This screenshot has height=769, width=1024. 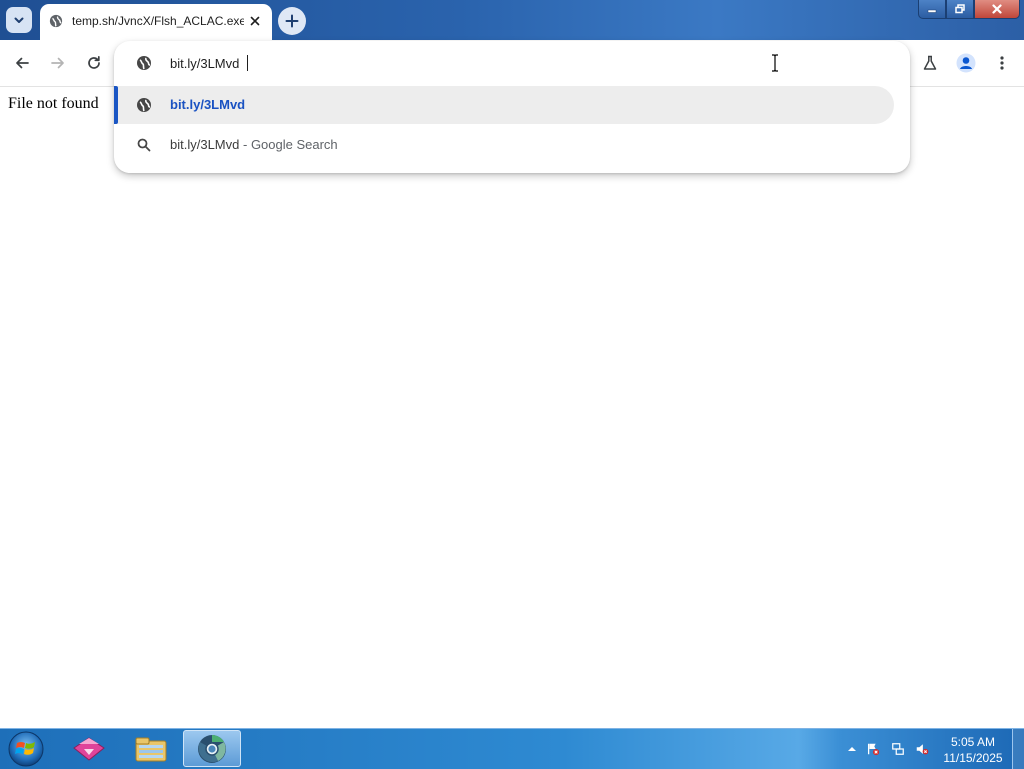 I want to click on more-vert-icon, so click(x=1002, y=63).